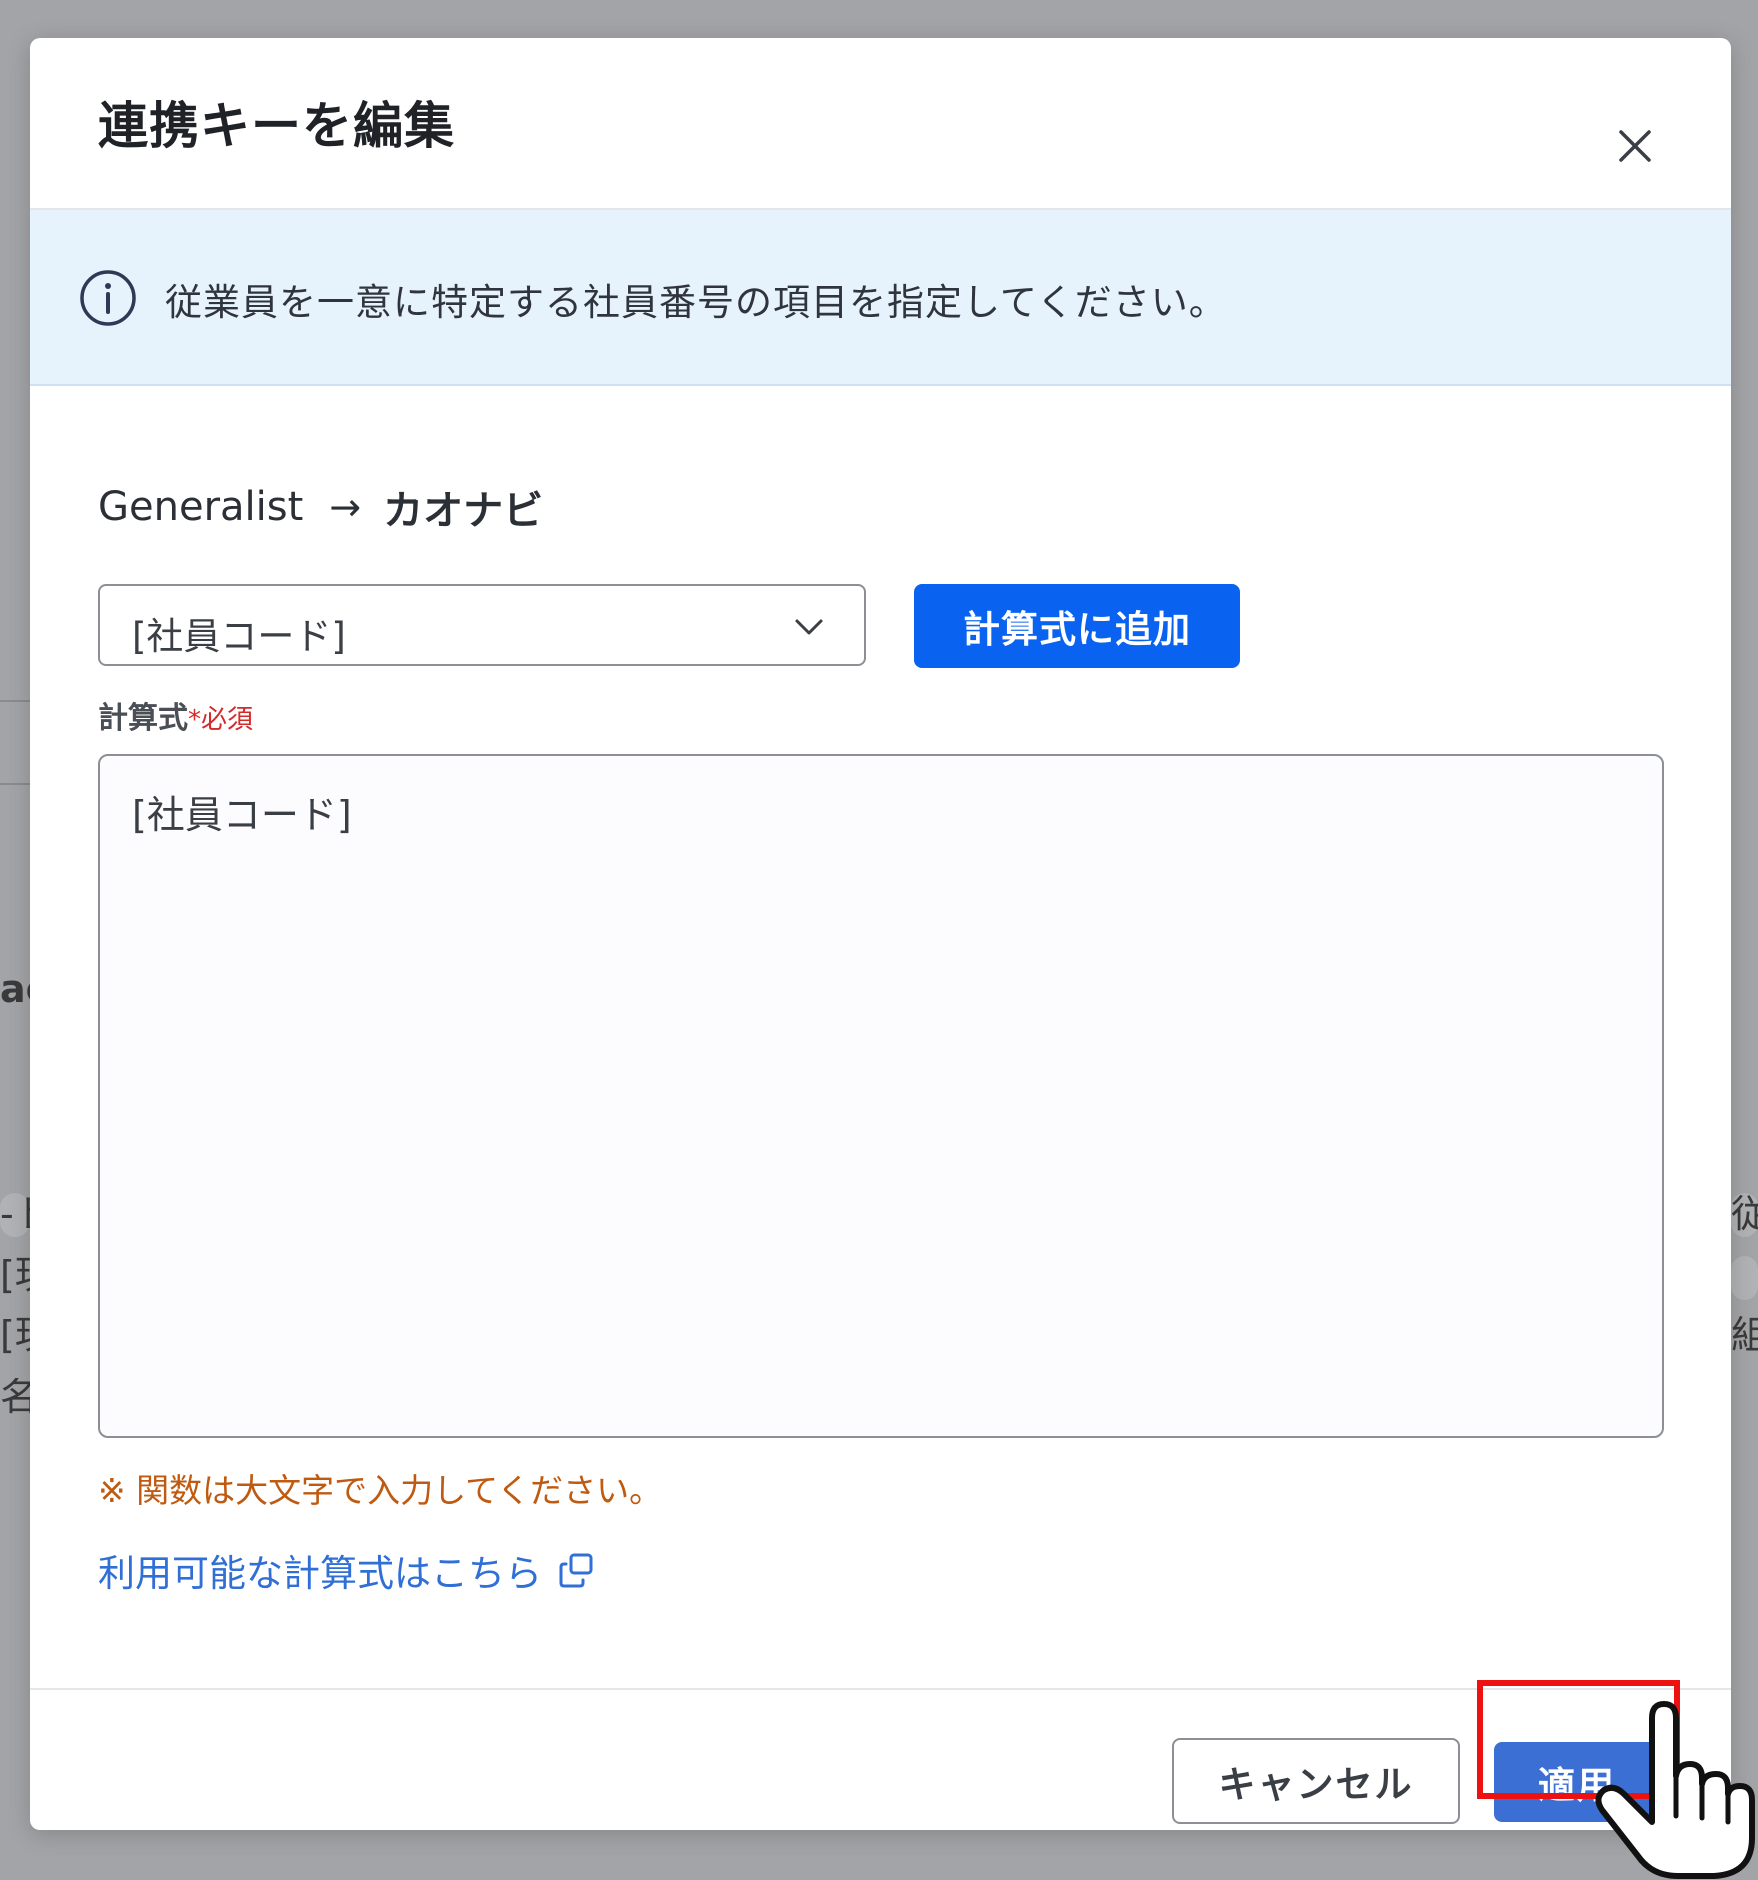 Image resolution: width=1758 pixels, height=1880 pixels. Describe the element at coordinates (143, 718) in the screenshot. I see `formula-label-text: 計算式` at that location.